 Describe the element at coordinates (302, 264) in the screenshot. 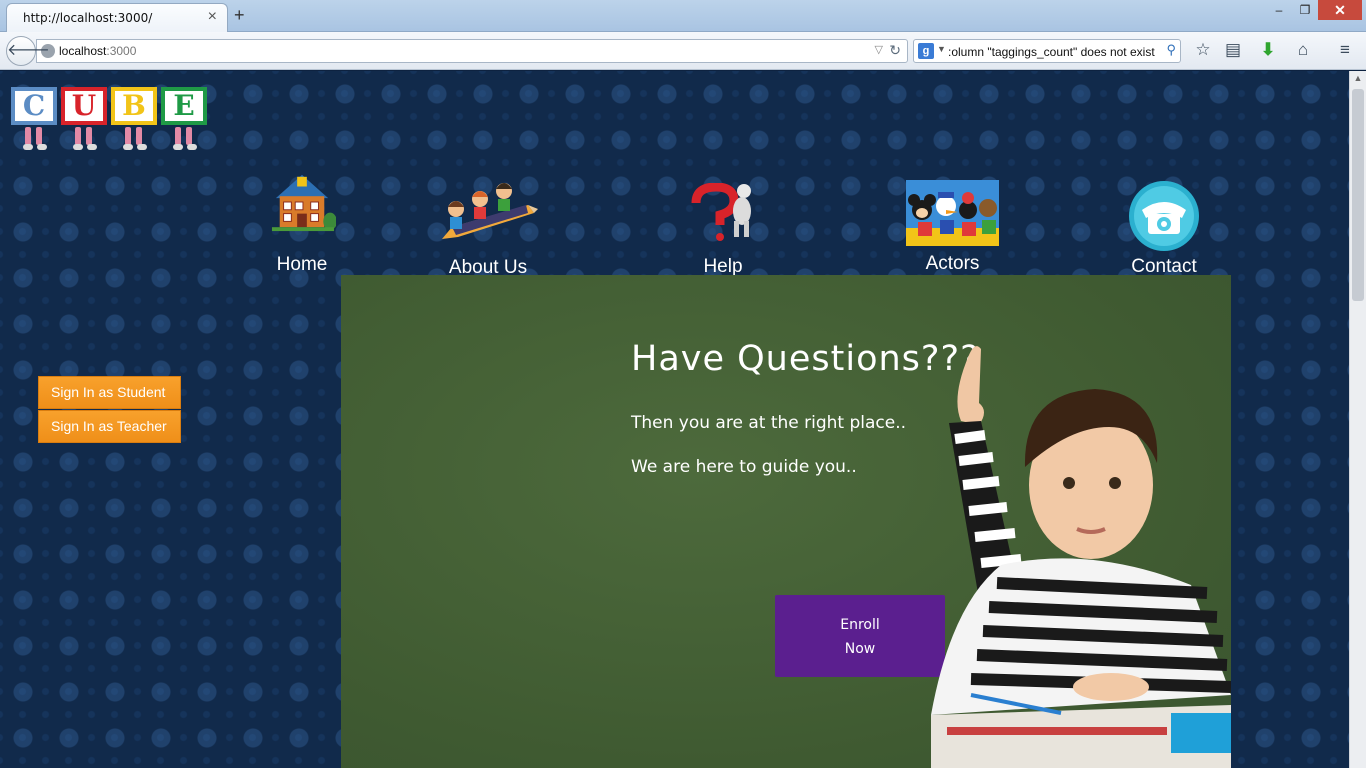

I see `nav-home-label: Home` at that location.